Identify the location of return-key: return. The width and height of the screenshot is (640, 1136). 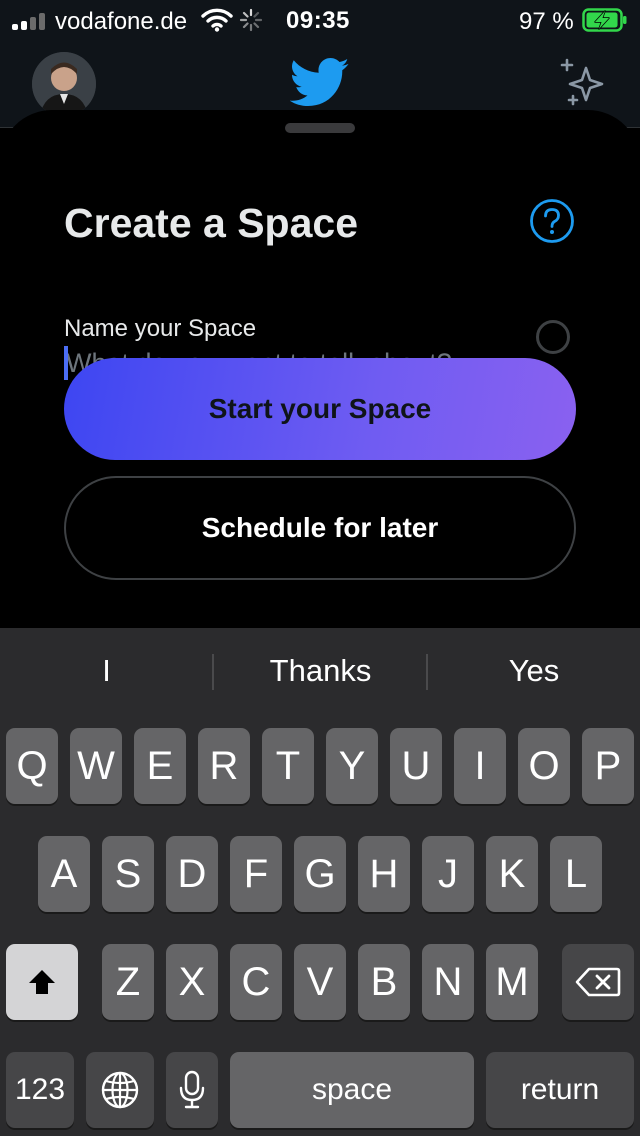
(560, 1090).